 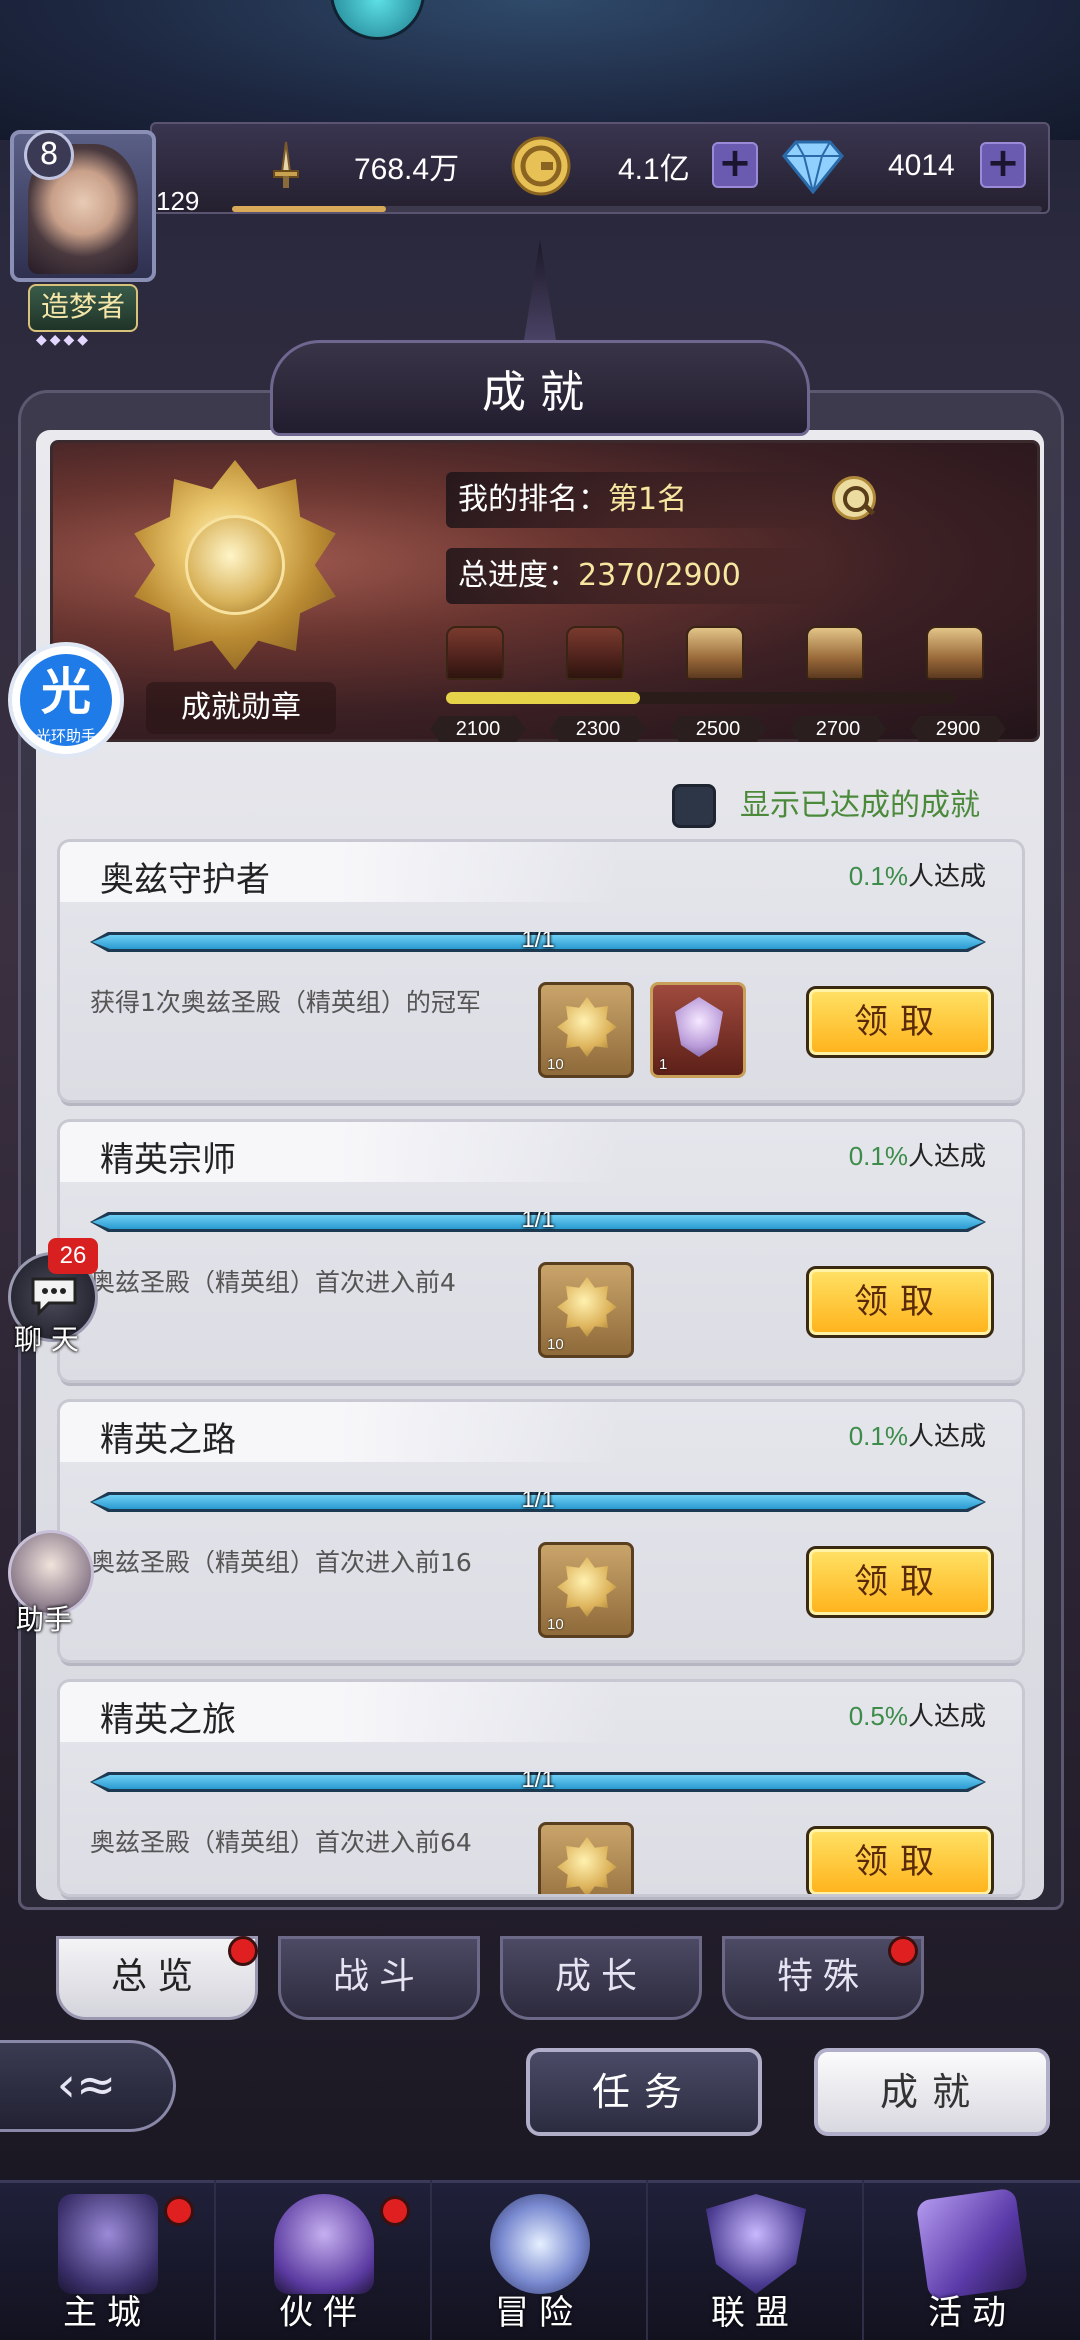 What do you see at coordinates (323, 2313) in the screenshot?
I see `nav-label: 伙伴` at bounding box center [323, 2313].